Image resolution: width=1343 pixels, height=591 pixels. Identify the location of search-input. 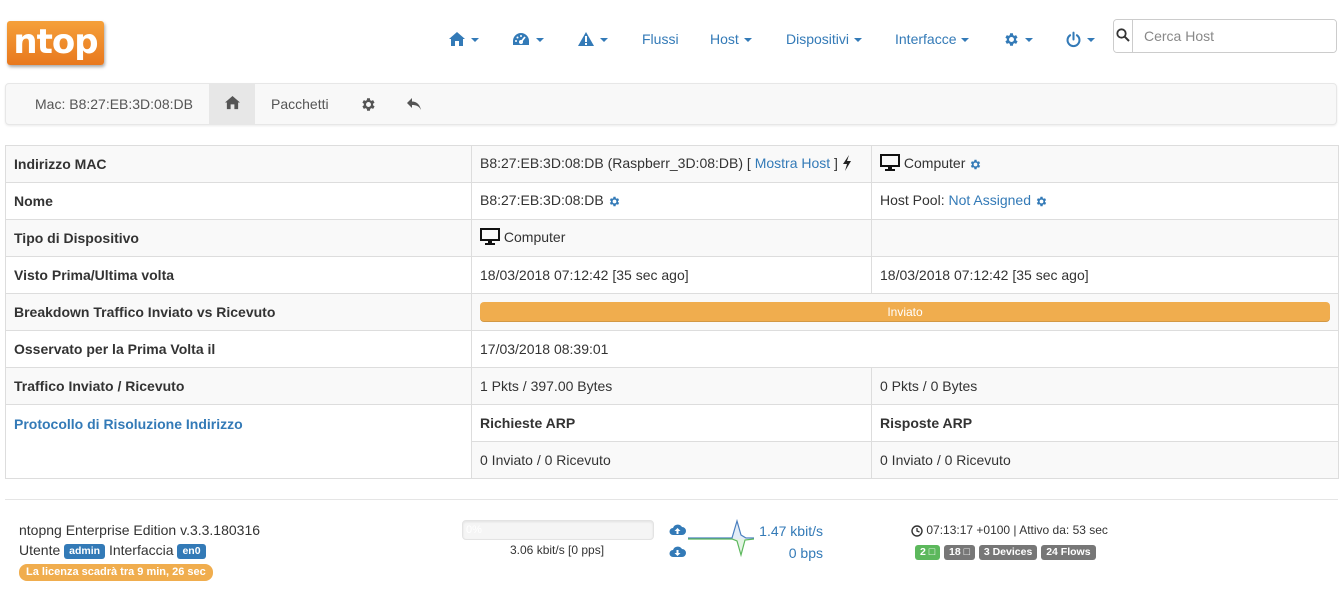
(1234, 36).